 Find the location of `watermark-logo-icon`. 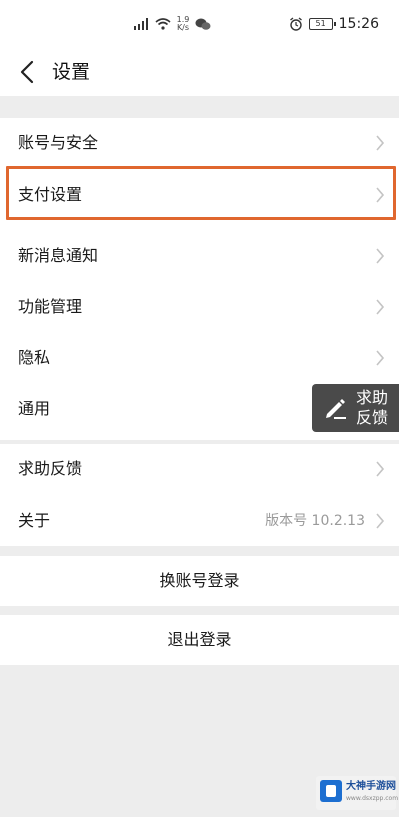

watermark-logo-icon is located at coordinates (331, 791).